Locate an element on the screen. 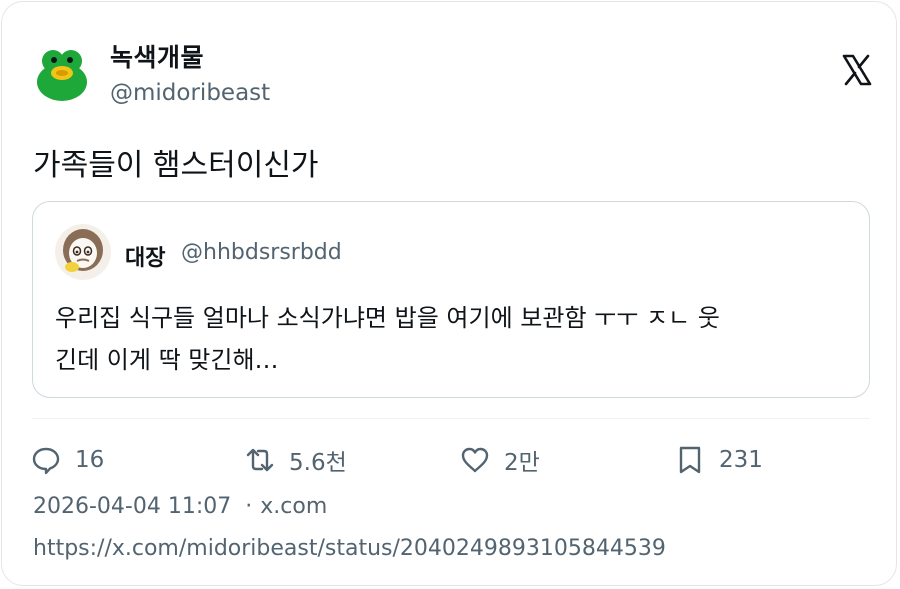  bookmark-button: 231 is located at coordinates (719, 460).